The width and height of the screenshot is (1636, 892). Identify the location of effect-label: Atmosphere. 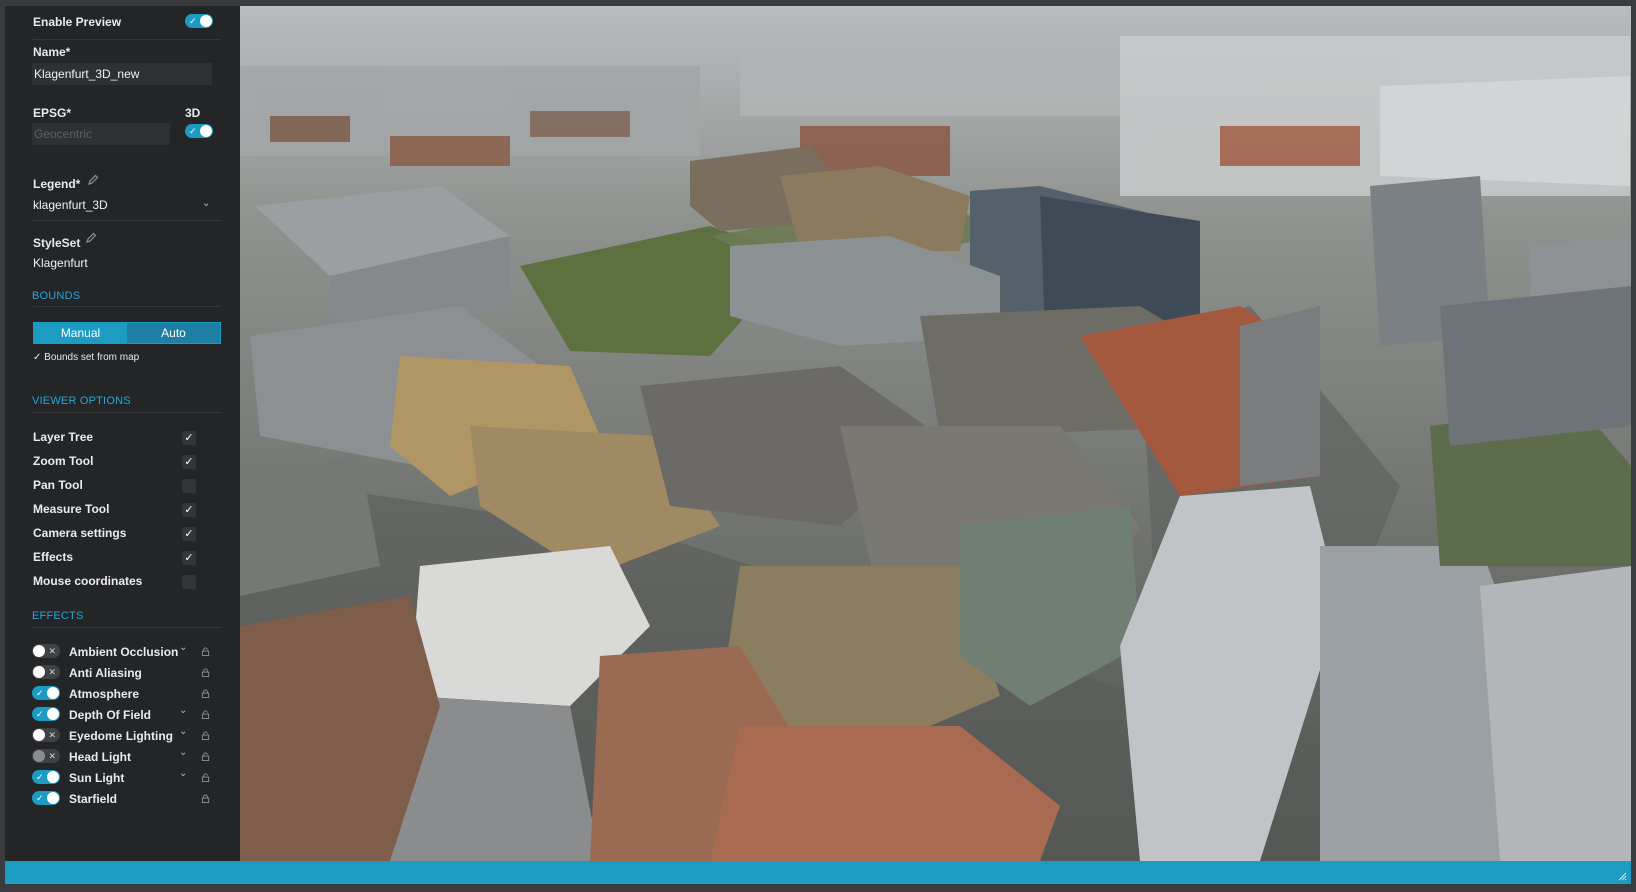
(104, 694).